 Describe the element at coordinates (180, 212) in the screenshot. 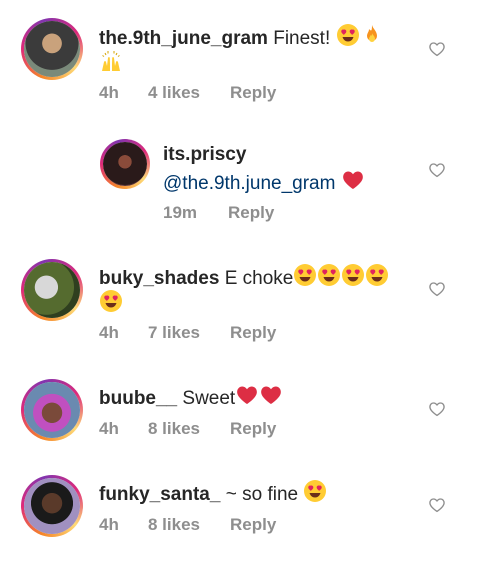

I see `comment-time: 19m` at that location.